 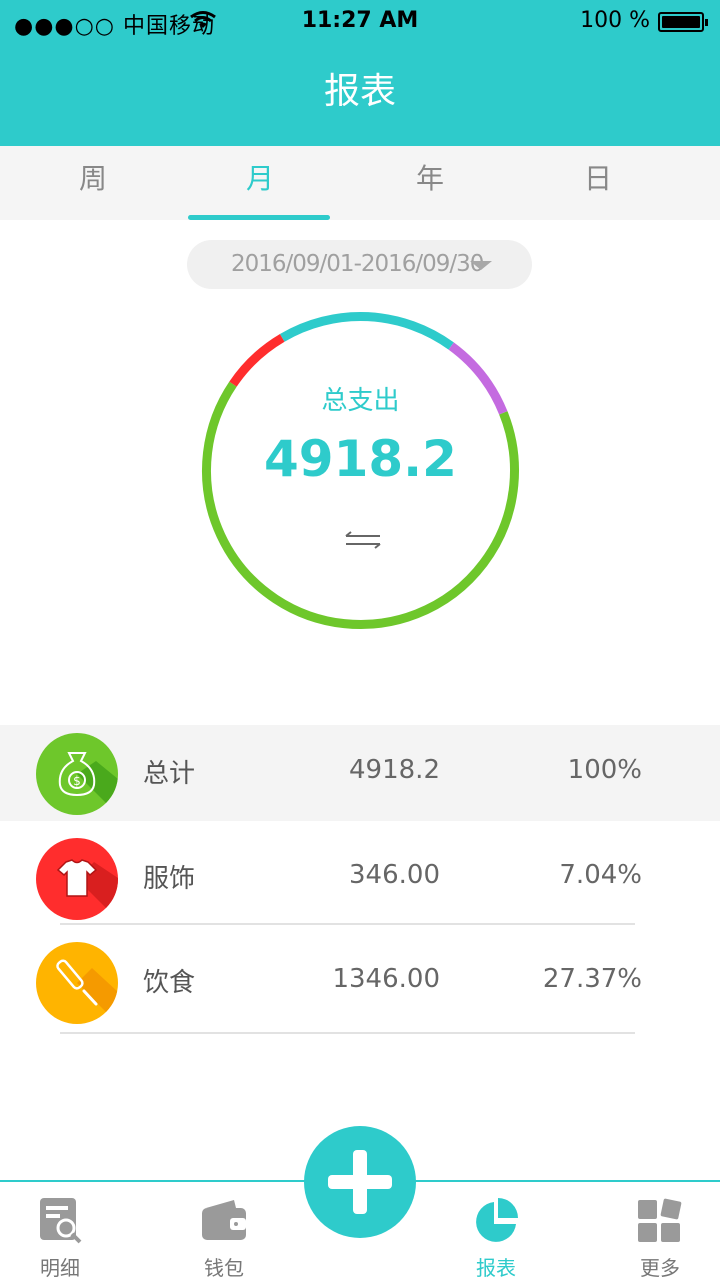 What do you see at coordinates (604, 770) in the screenshot?
I see `category-percent: 100%` at bounding box center [604, 770].